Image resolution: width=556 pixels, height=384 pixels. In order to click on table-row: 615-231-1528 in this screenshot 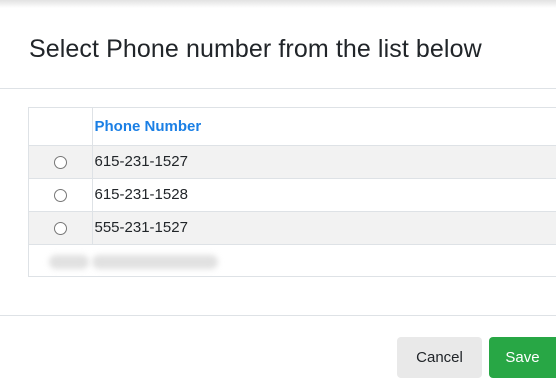, I will do `click(292, 195)`.